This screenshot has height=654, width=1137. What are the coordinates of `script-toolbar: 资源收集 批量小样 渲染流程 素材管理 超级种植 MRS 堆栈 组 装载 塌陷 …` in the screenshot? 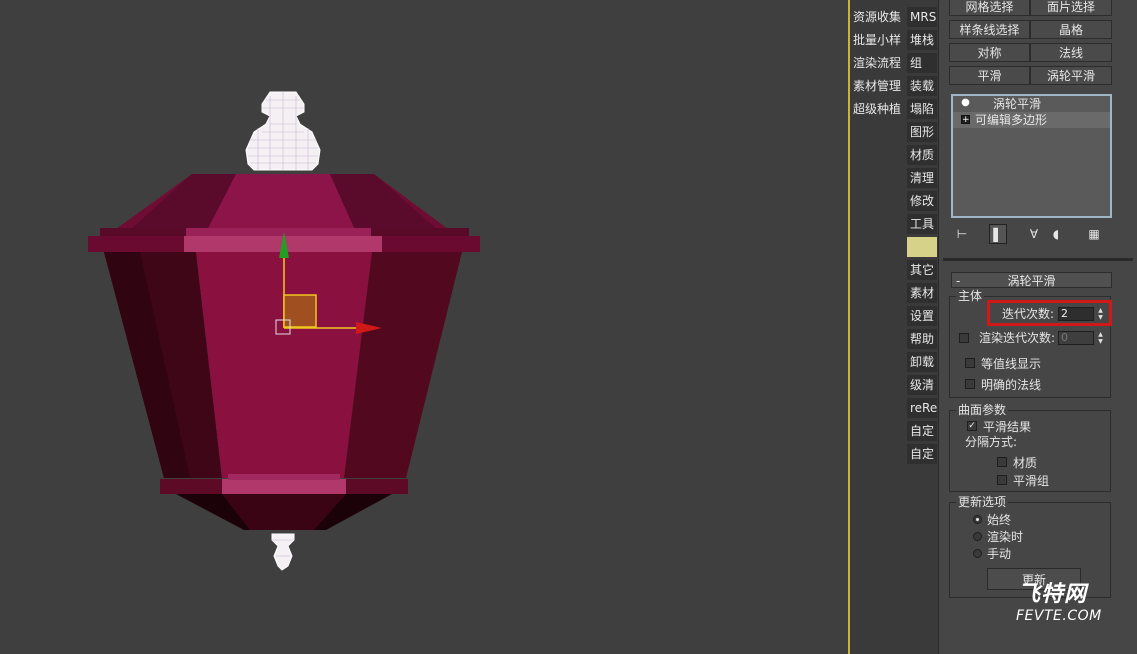 It's located at (894, 327).